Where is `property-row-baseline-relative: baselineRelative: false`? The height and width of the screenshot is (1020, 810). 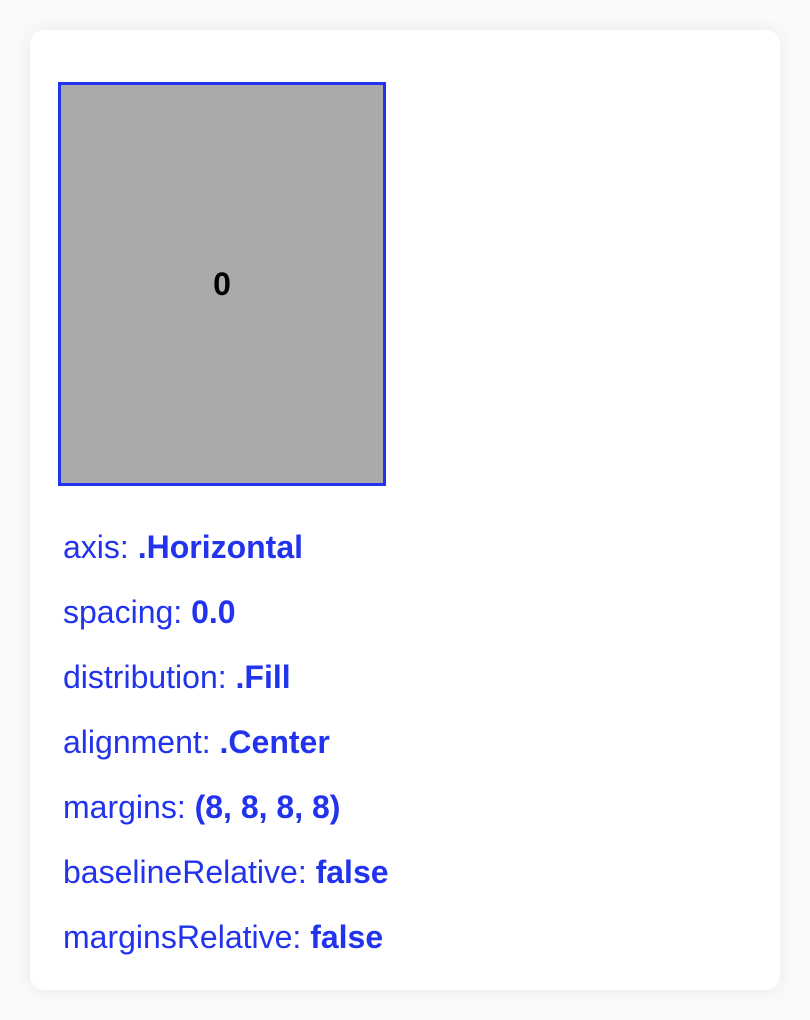
property-row-baseline-relative: baselineRelative: false is located at coordinates (226, 872).